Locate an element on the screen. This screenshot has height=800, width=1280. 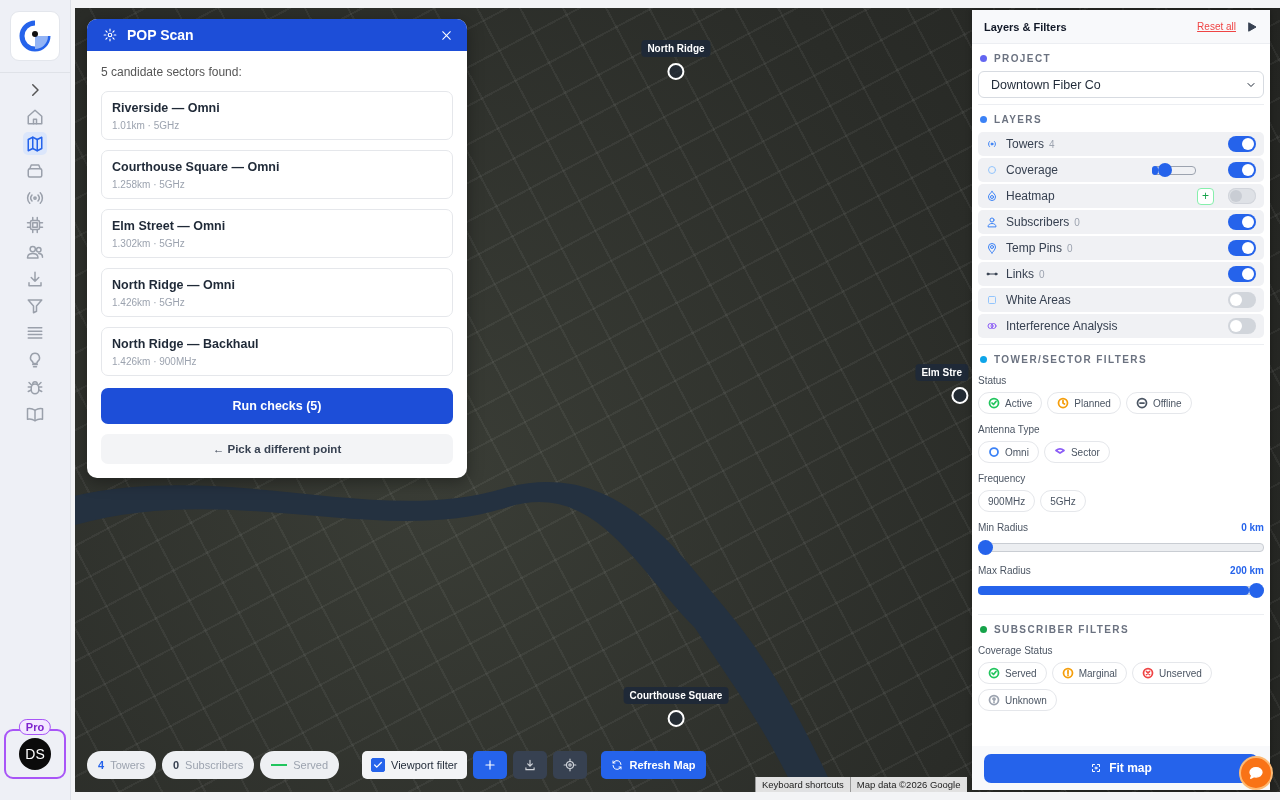
antenna-icon is located at coordinates (992, 144).